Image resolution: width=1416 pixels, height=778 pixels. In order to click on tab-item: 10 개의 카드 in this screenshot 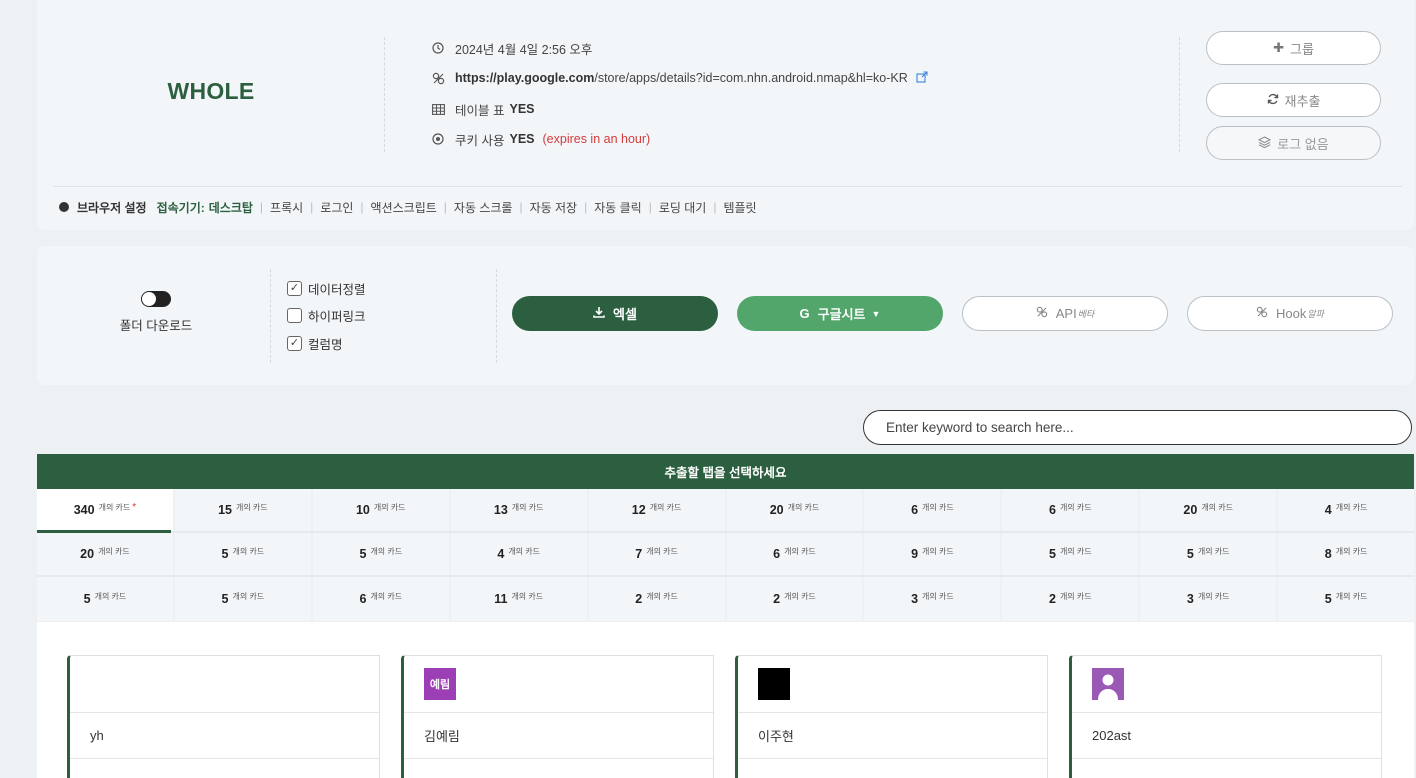, I will do `click(381, 510)`.